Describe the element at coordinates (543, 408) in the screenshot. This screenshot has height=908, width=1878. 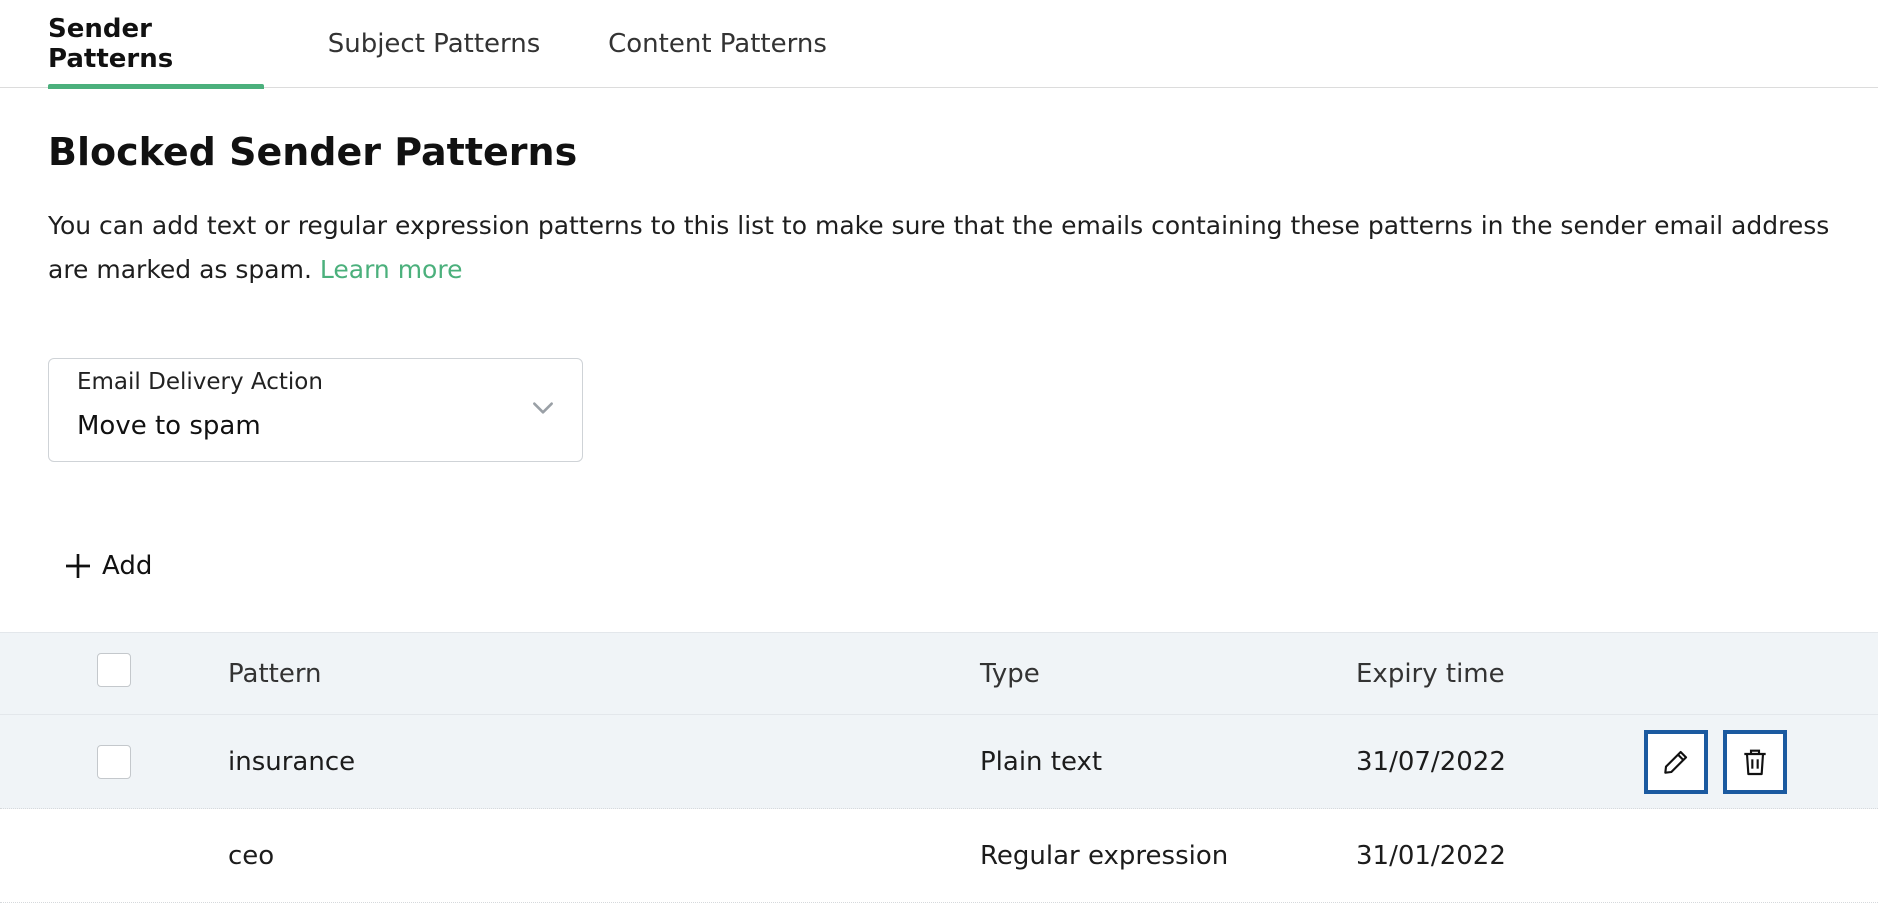
I see `chevron-down-icon` at that location.